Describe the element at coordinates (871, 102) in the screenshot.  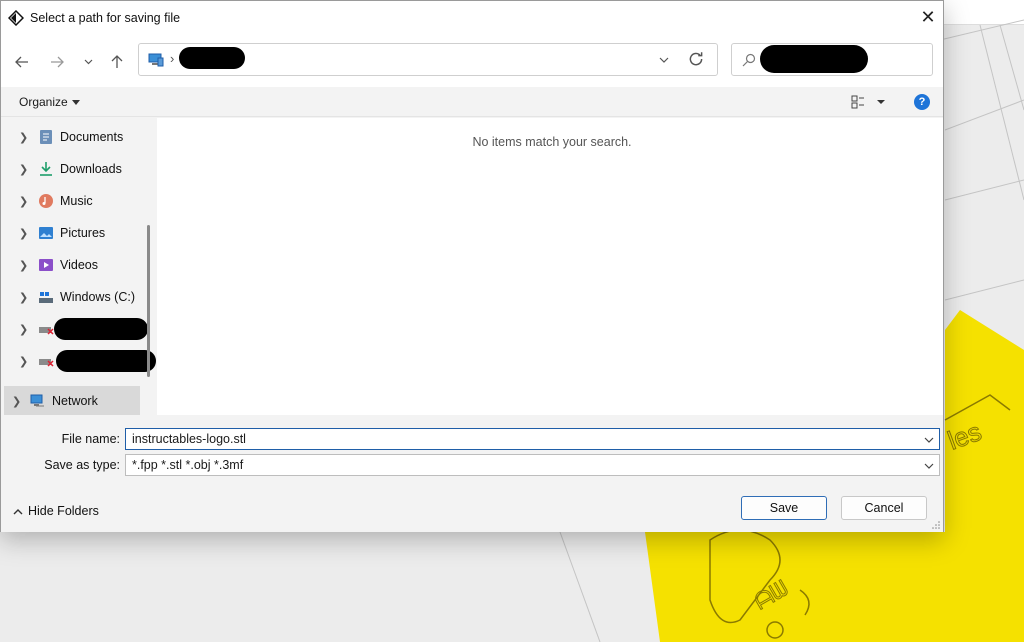
I see `change-view-button` at that location.